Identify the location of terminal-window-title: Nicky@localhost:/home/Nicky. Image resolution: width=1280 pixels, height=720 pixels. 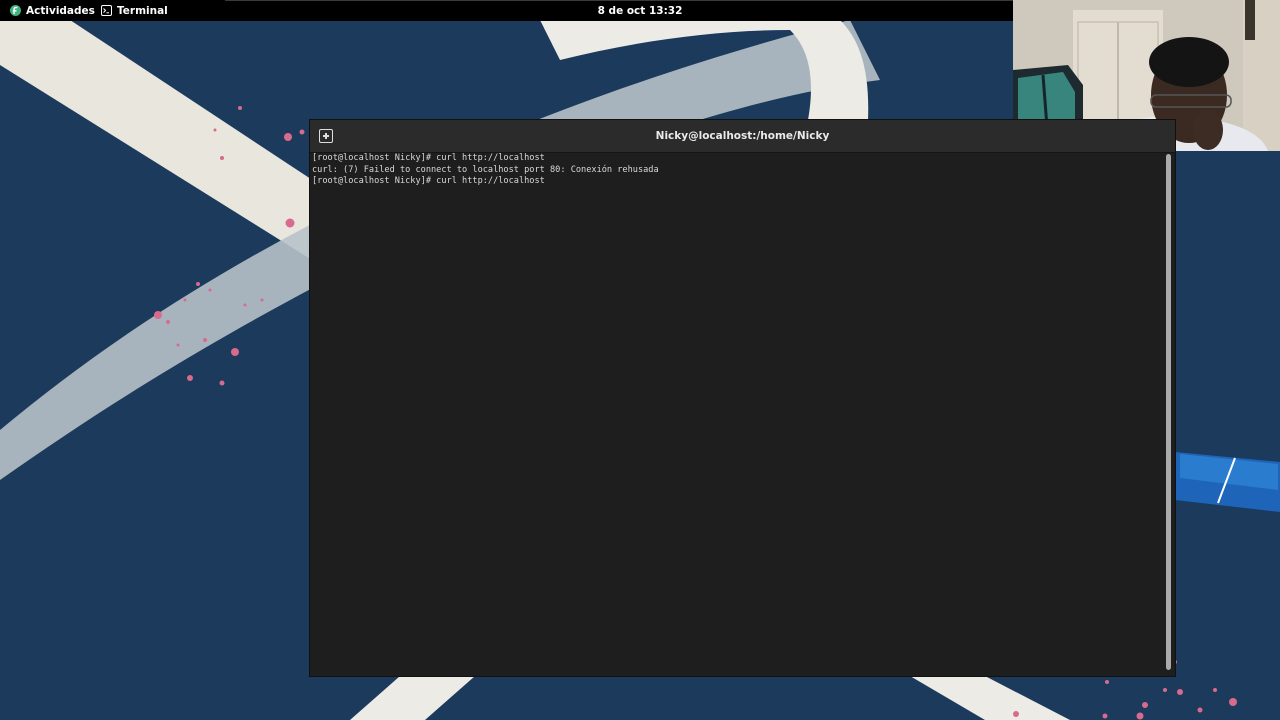
(742, 136).